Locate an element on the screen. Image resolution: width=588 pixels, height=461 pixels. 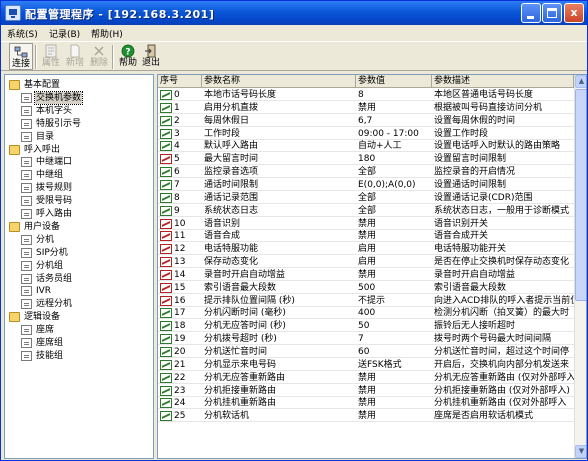
table-row: 17 分机闪断时间 (毫秒) 400 检测分机闪断（拍叉簧）的最大时 is located at coordinates (366, 313).